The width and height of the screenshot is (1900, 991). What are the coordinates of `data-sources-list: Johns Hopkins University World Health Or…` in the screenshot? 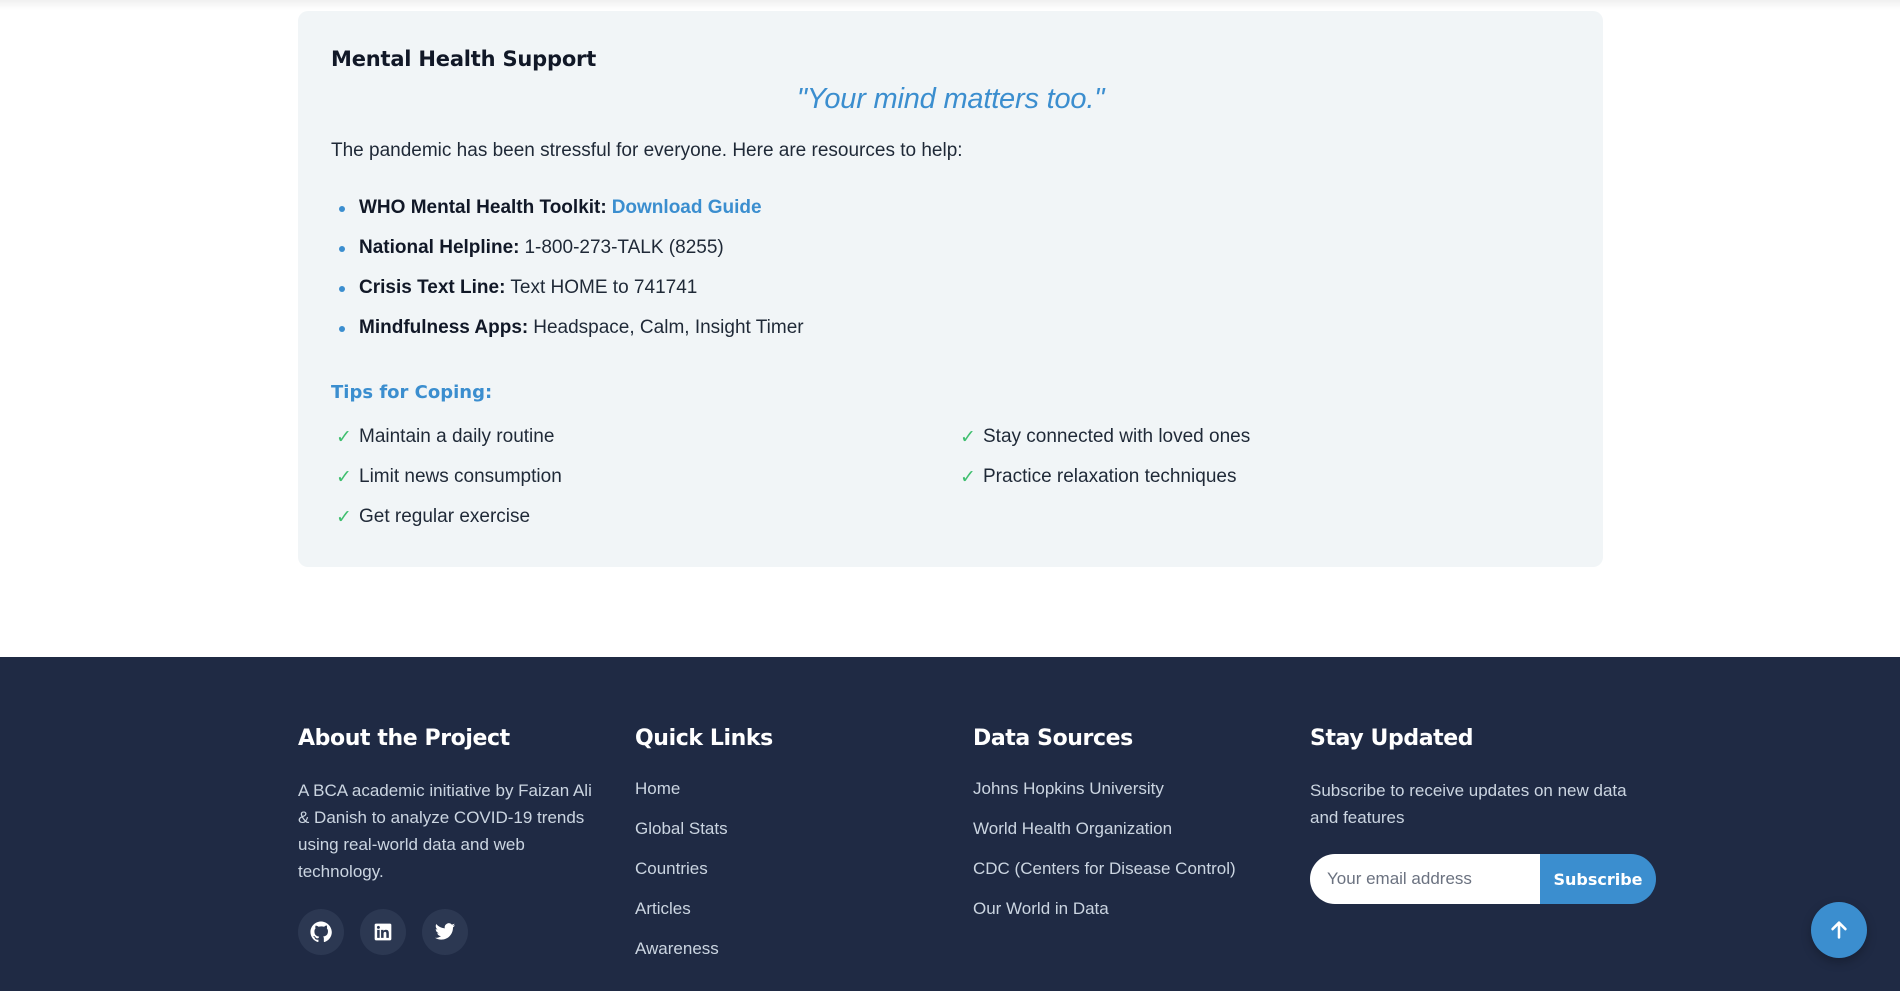 It's located at (1104, 858).